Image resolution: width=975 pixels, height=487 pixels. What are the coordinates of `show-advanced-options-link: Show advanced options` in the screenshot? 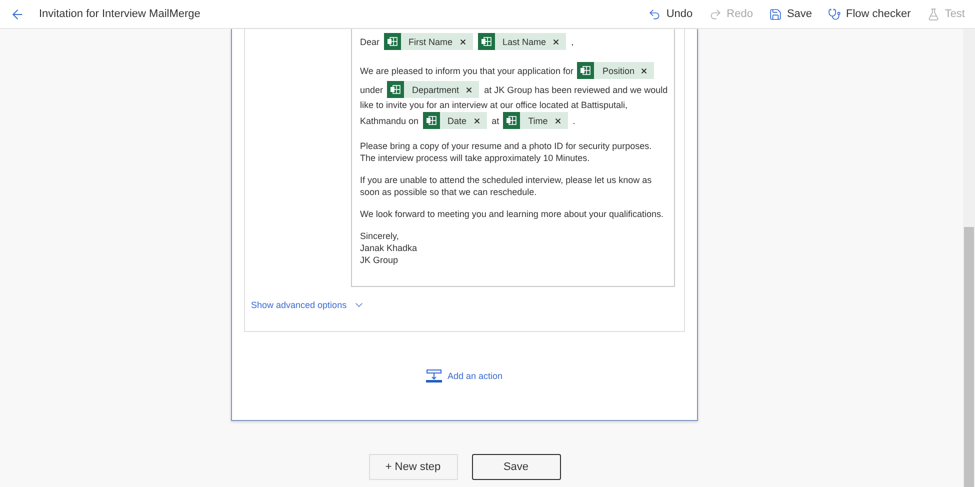 It's located at (308, 305).